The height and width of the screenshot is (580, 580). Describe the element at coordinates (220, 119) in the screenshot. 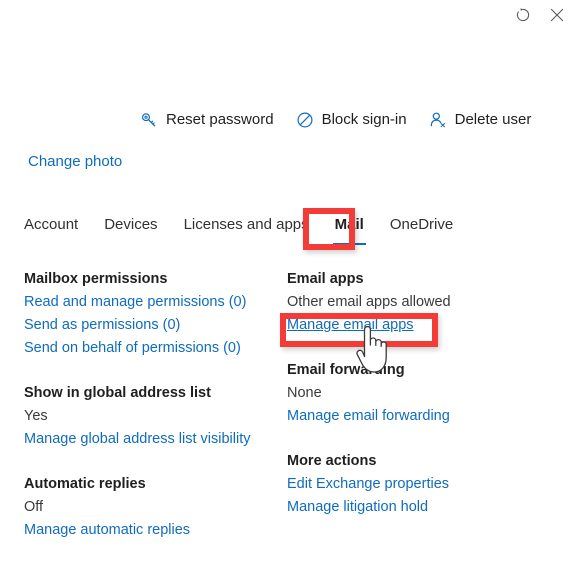

I see `reset-password-label: Reset password` at that location.